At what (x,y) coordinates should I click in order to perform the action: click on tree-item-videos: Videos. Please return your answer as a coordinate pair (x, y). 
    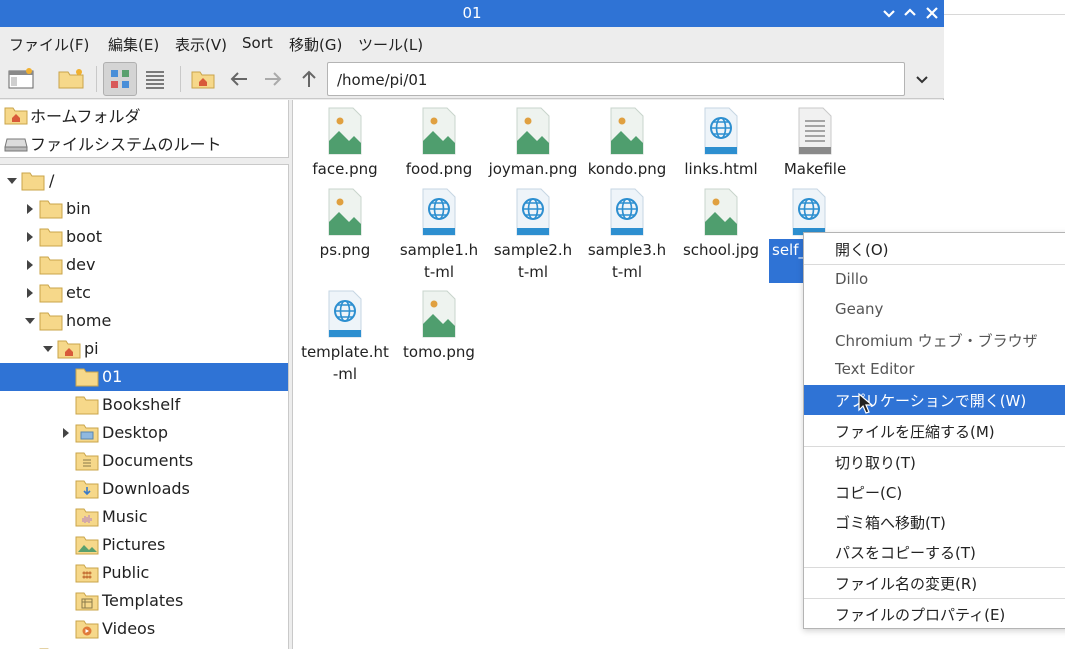
    Looking at the image, I should click on (144, 629).